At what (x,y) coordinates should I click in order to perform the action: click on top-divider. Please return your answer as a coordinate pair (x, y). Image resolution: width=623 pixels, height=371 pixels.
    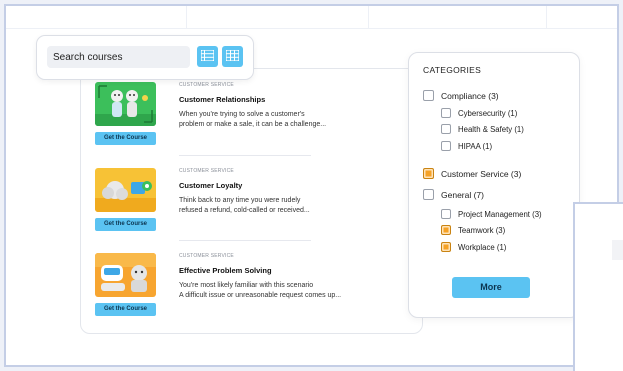
    Looking at the image, I should click on (311, 28).